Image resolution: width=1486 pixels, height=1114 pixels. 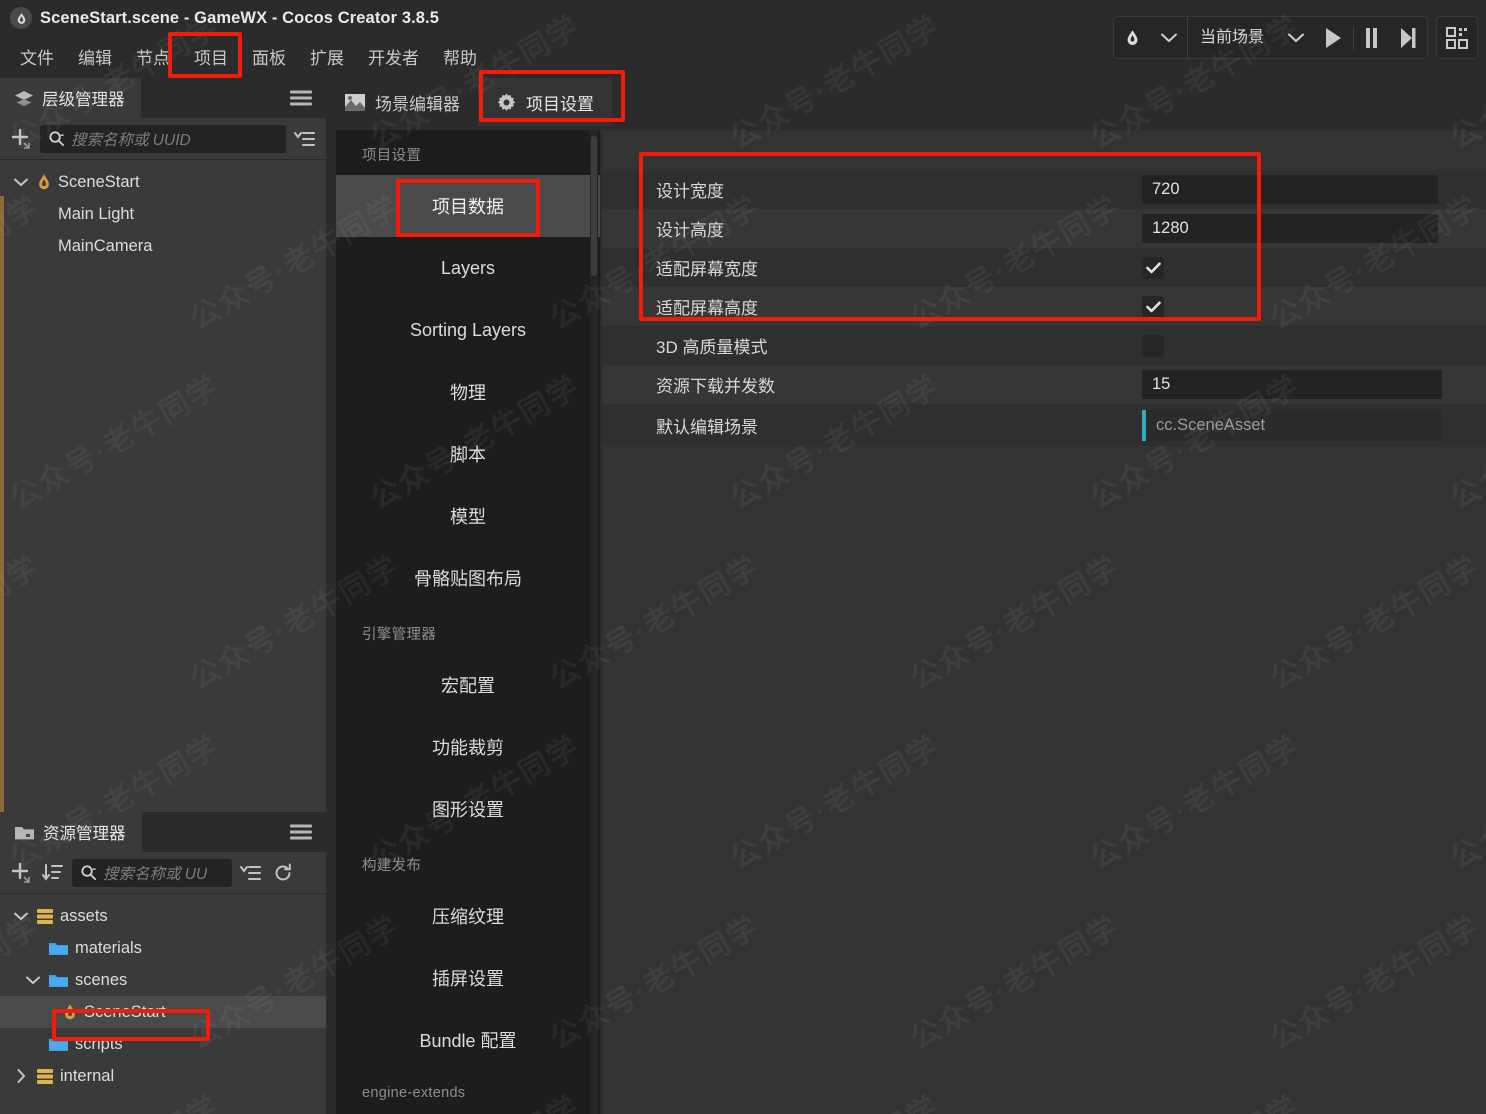 I want to click on assets-panel-tab: 资源管理器, so click(x=71, y=832).